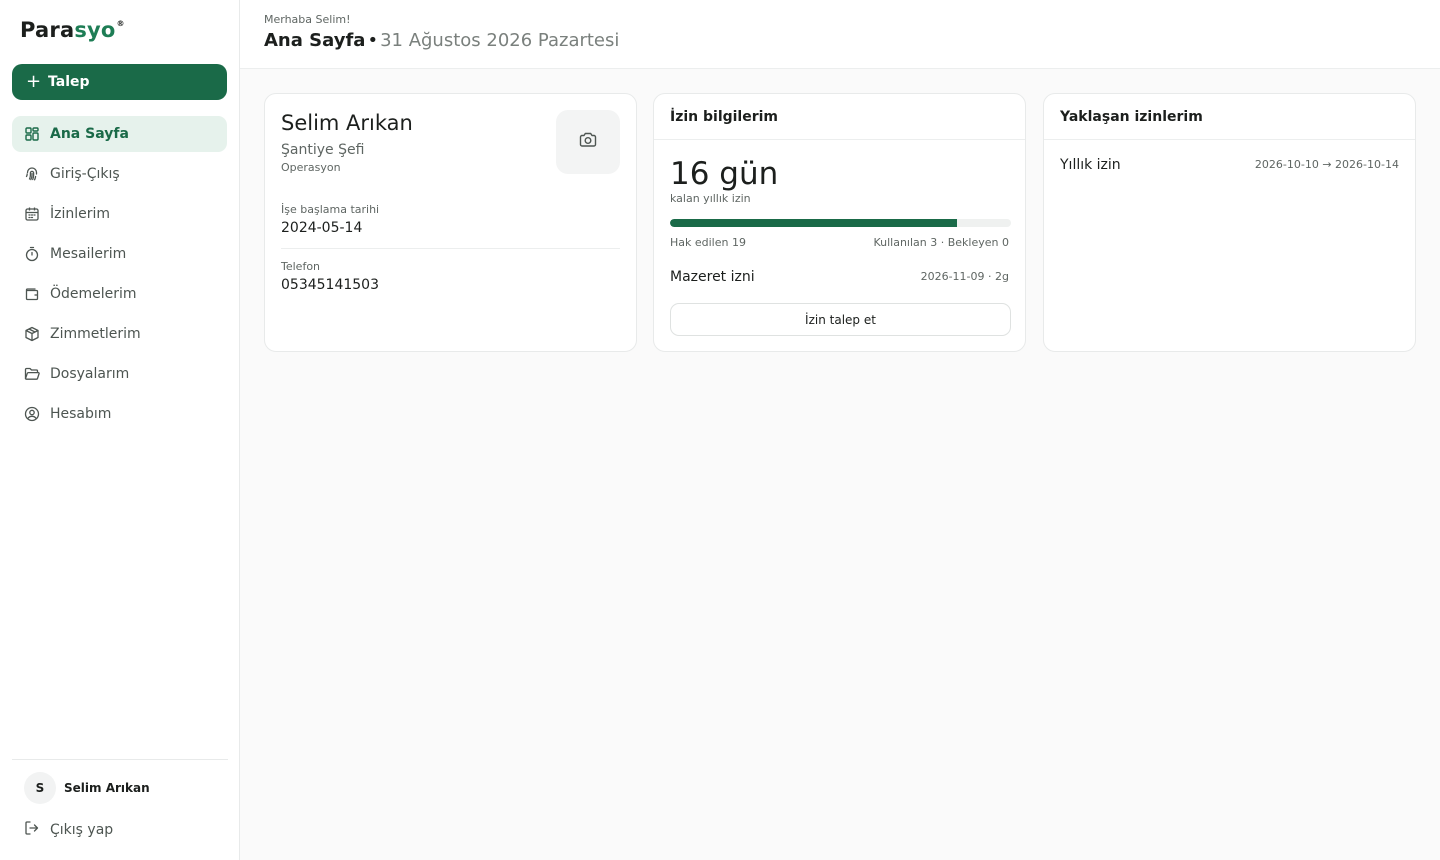 The image size is (1440, 860). I want to click on upcoming-leave-range: 2026-10-10 → 2026-10-14, so click(1326, 164).